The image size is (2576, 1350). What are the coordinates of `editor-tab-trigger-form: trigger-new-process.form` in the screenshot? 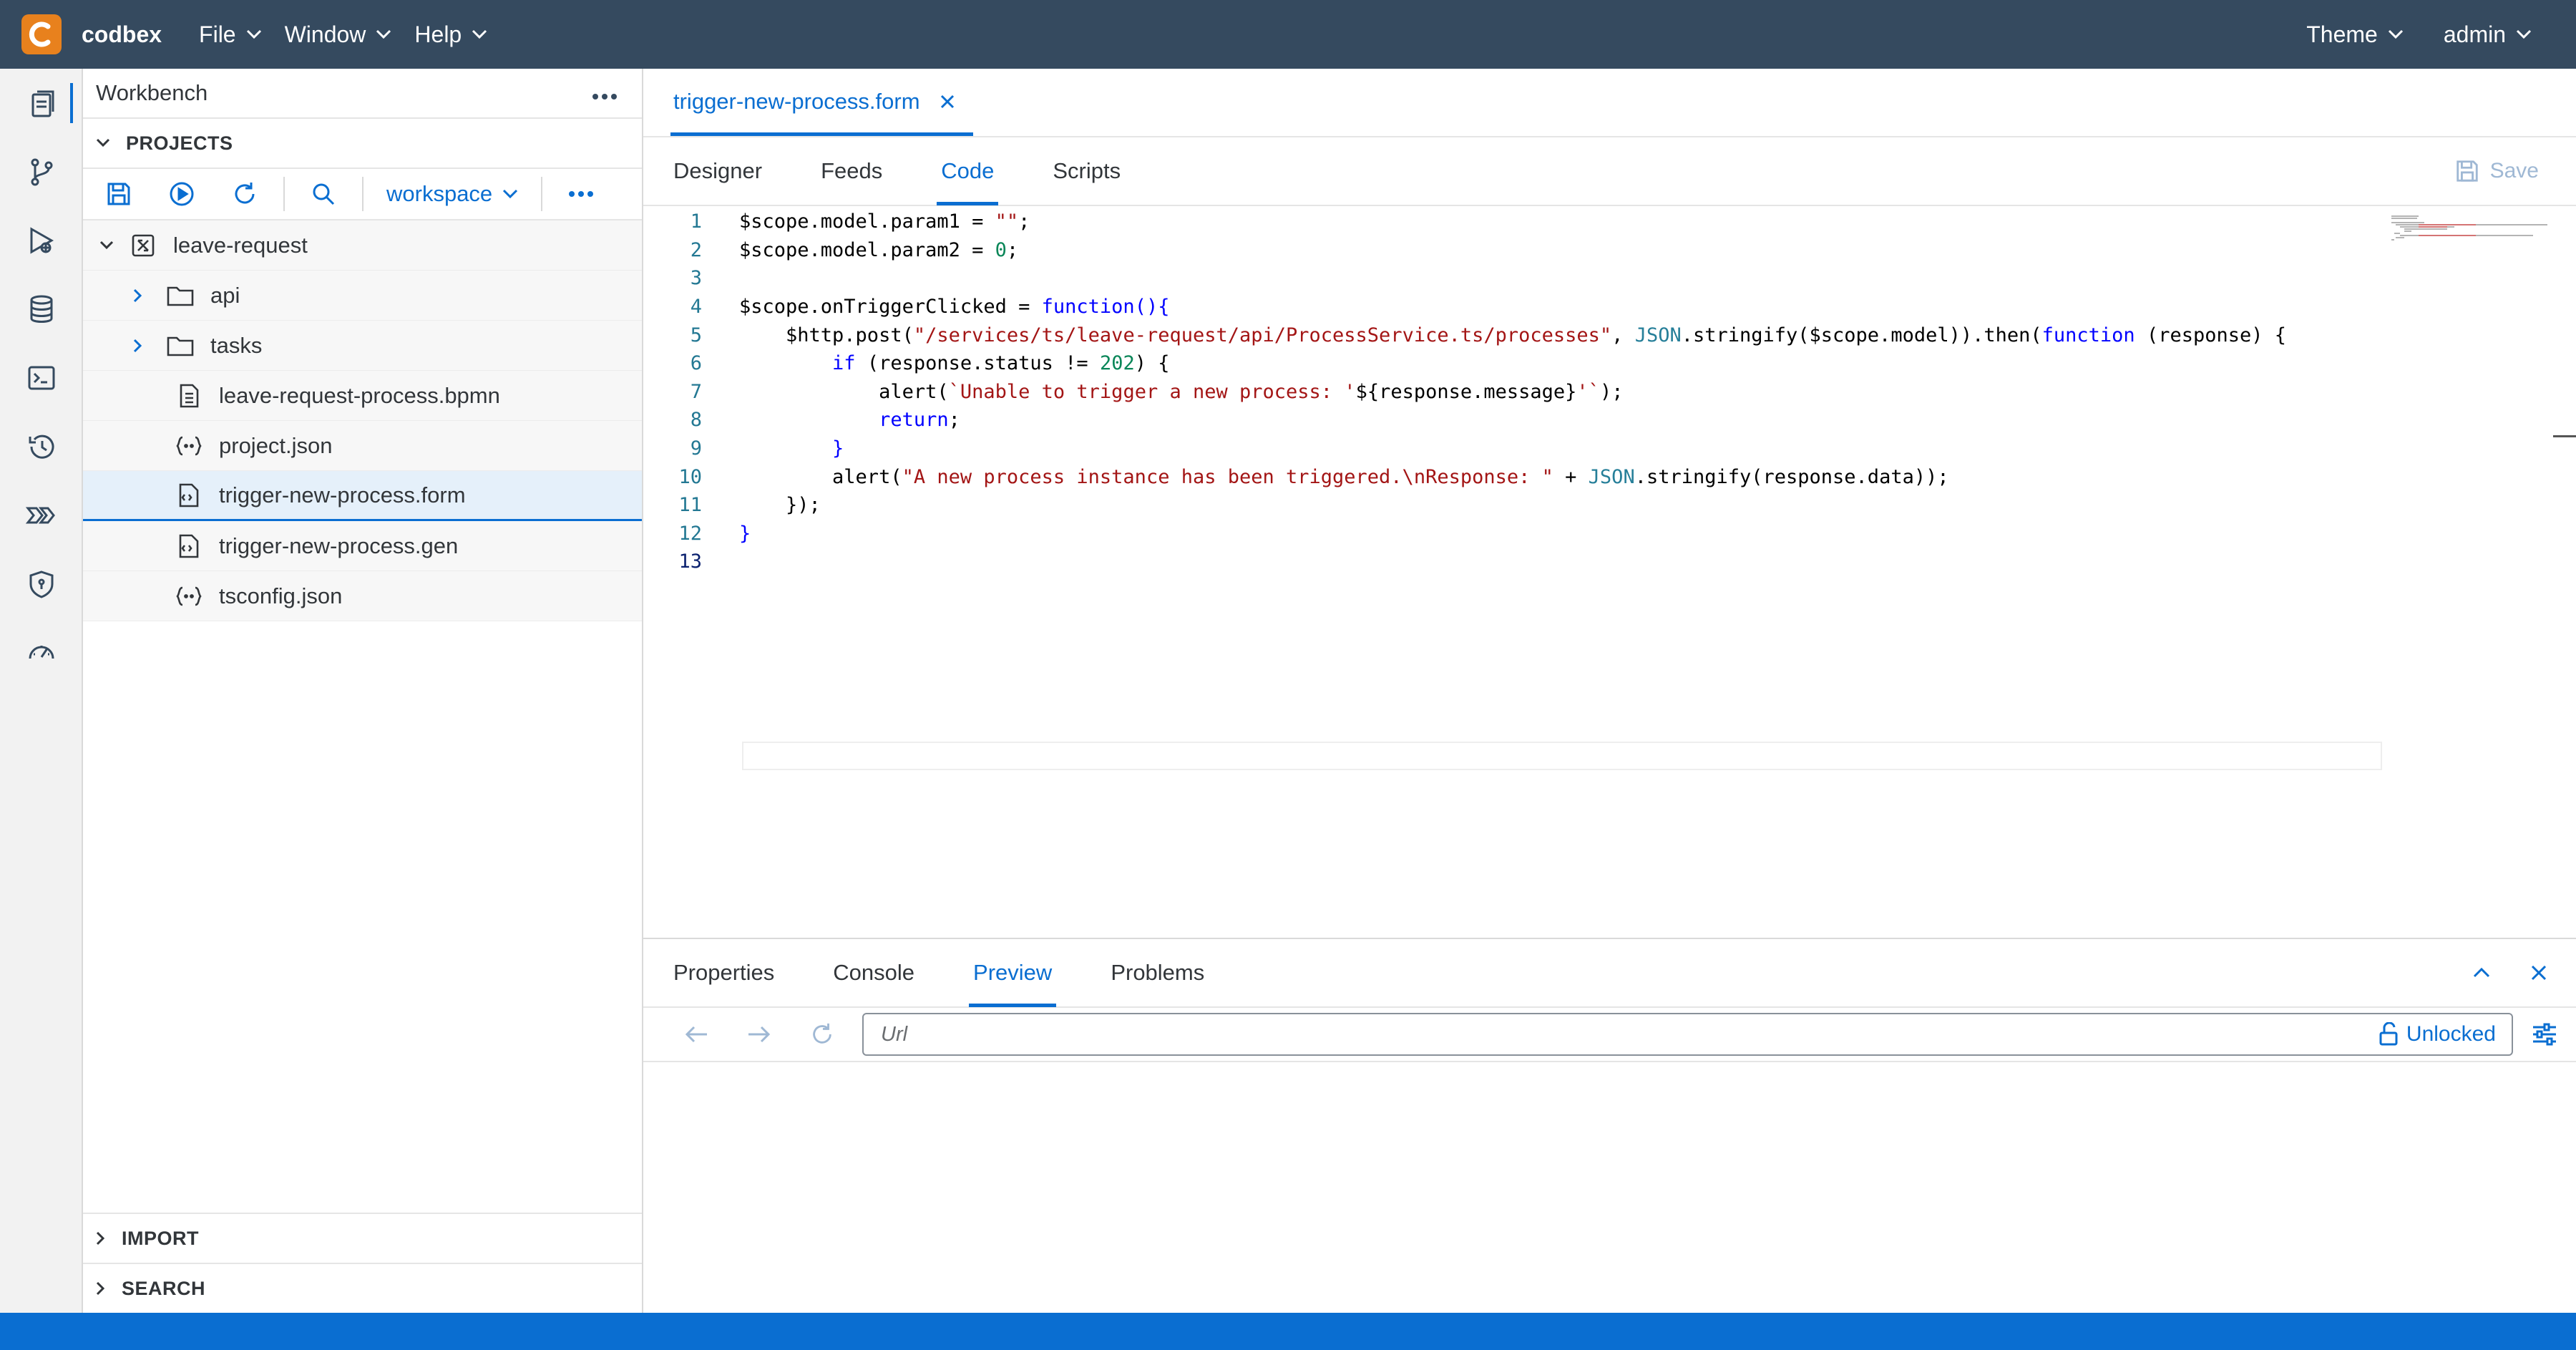 It's located at (808, 101).